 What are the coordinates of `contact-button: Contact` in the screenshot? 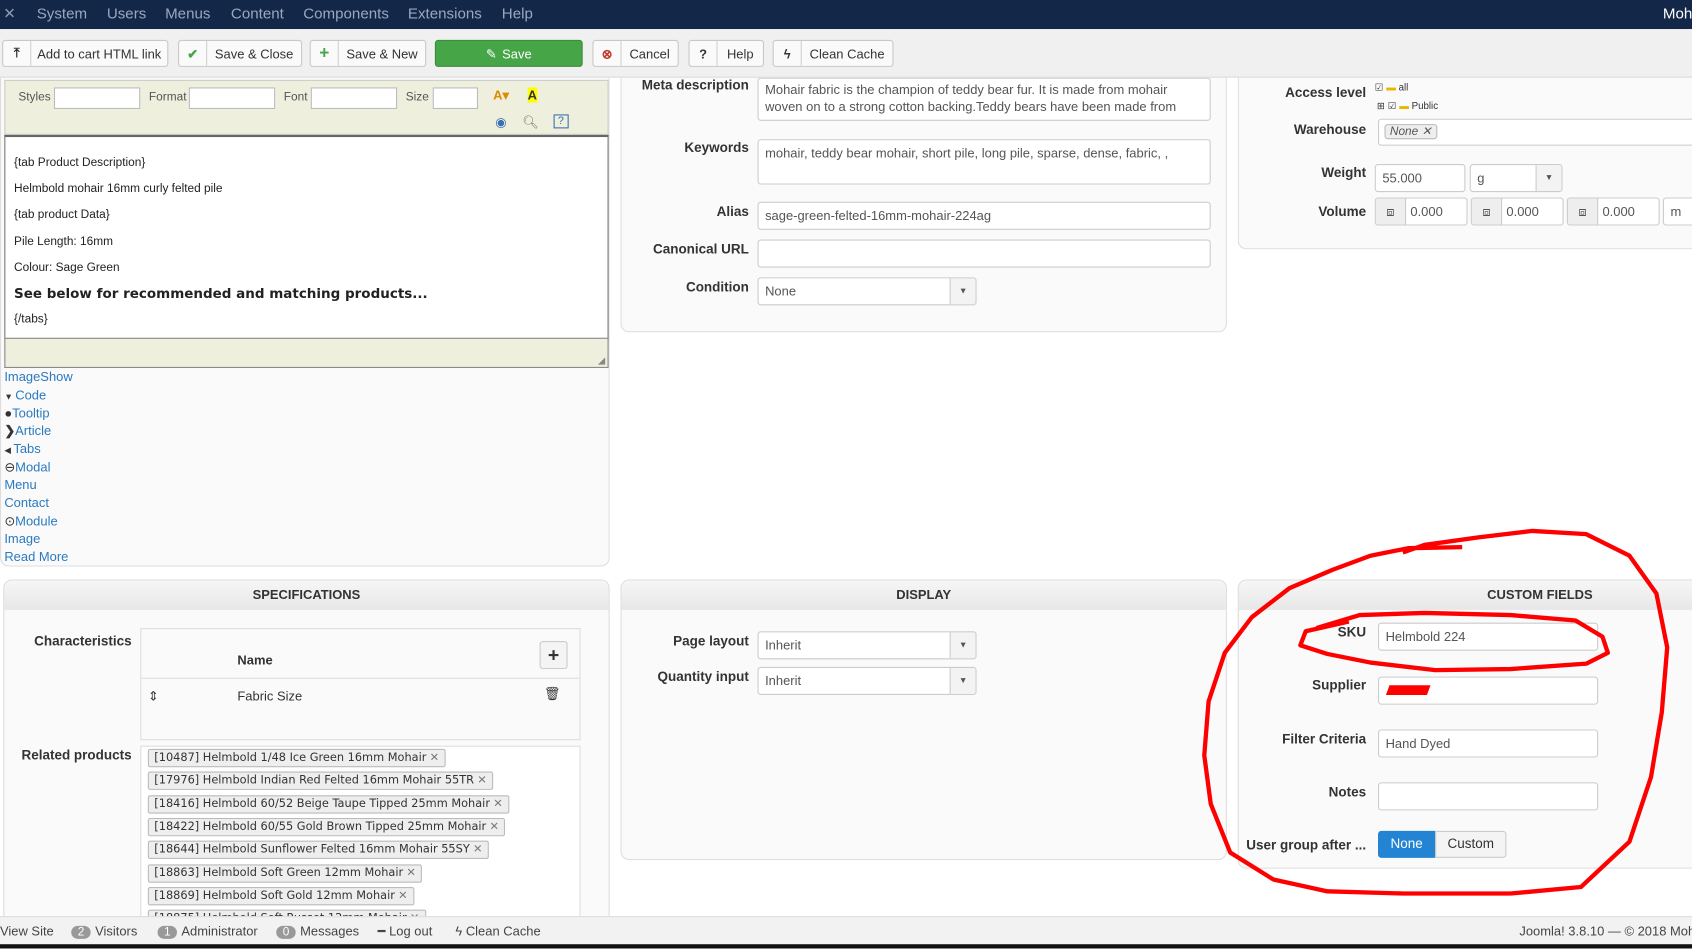 It's located at (26, 502).